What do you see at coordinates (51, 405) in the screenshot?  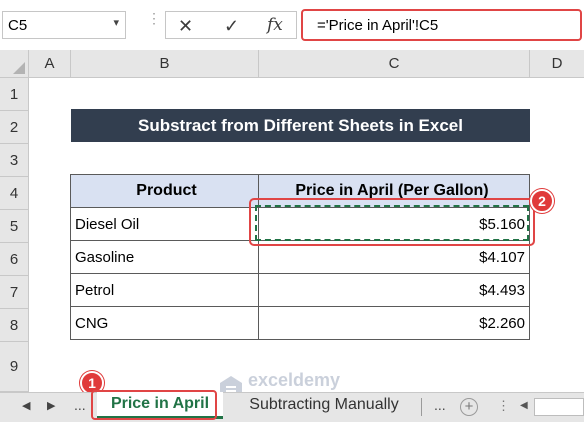 I see `next-sheet-icon: ▶` at bounding box center [51, 405].